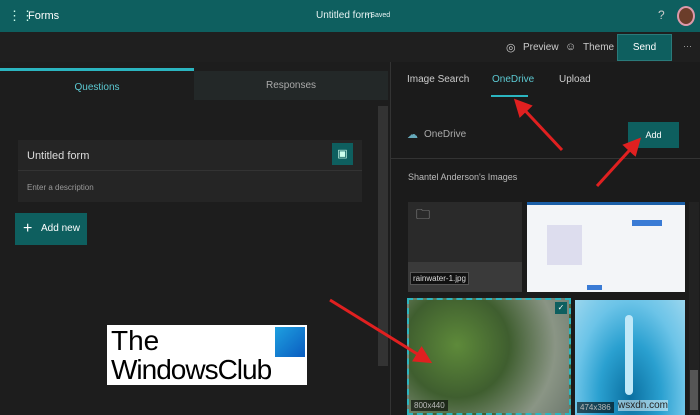 This screenshot has width=700, height=415. I want to click on arrow-image, so click(381, 331).